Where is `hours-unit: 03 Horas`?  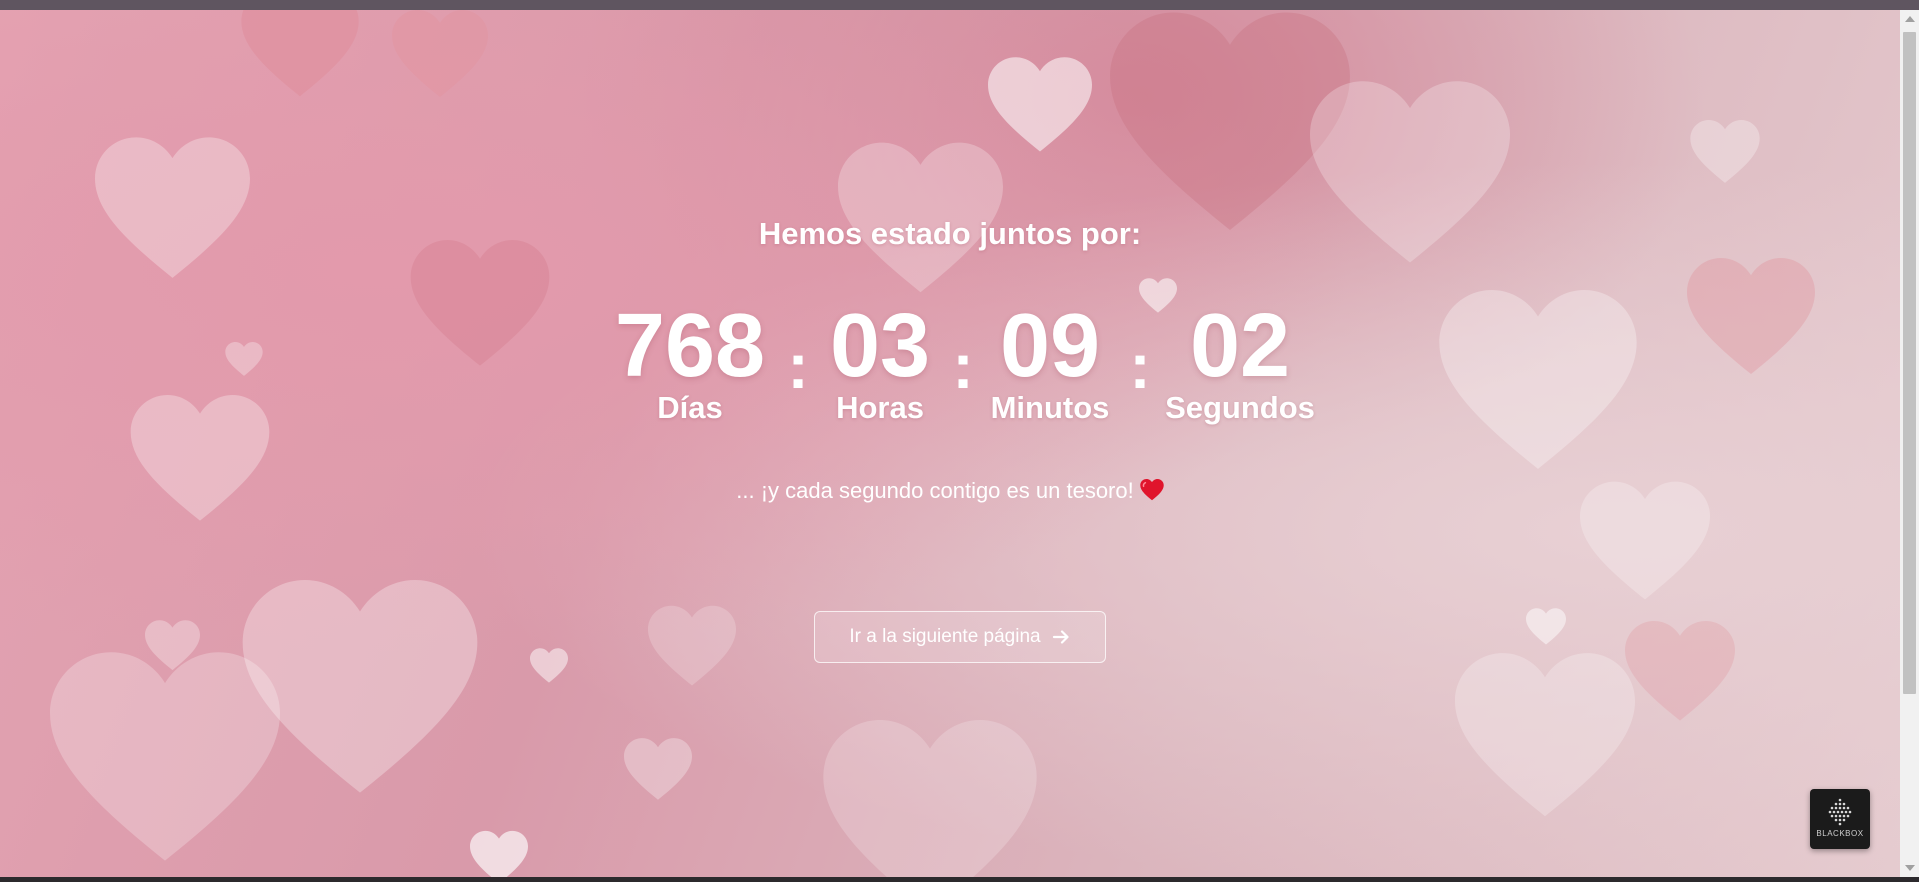 hours-unit: 03 Horas is located at coordinates (880, 361).